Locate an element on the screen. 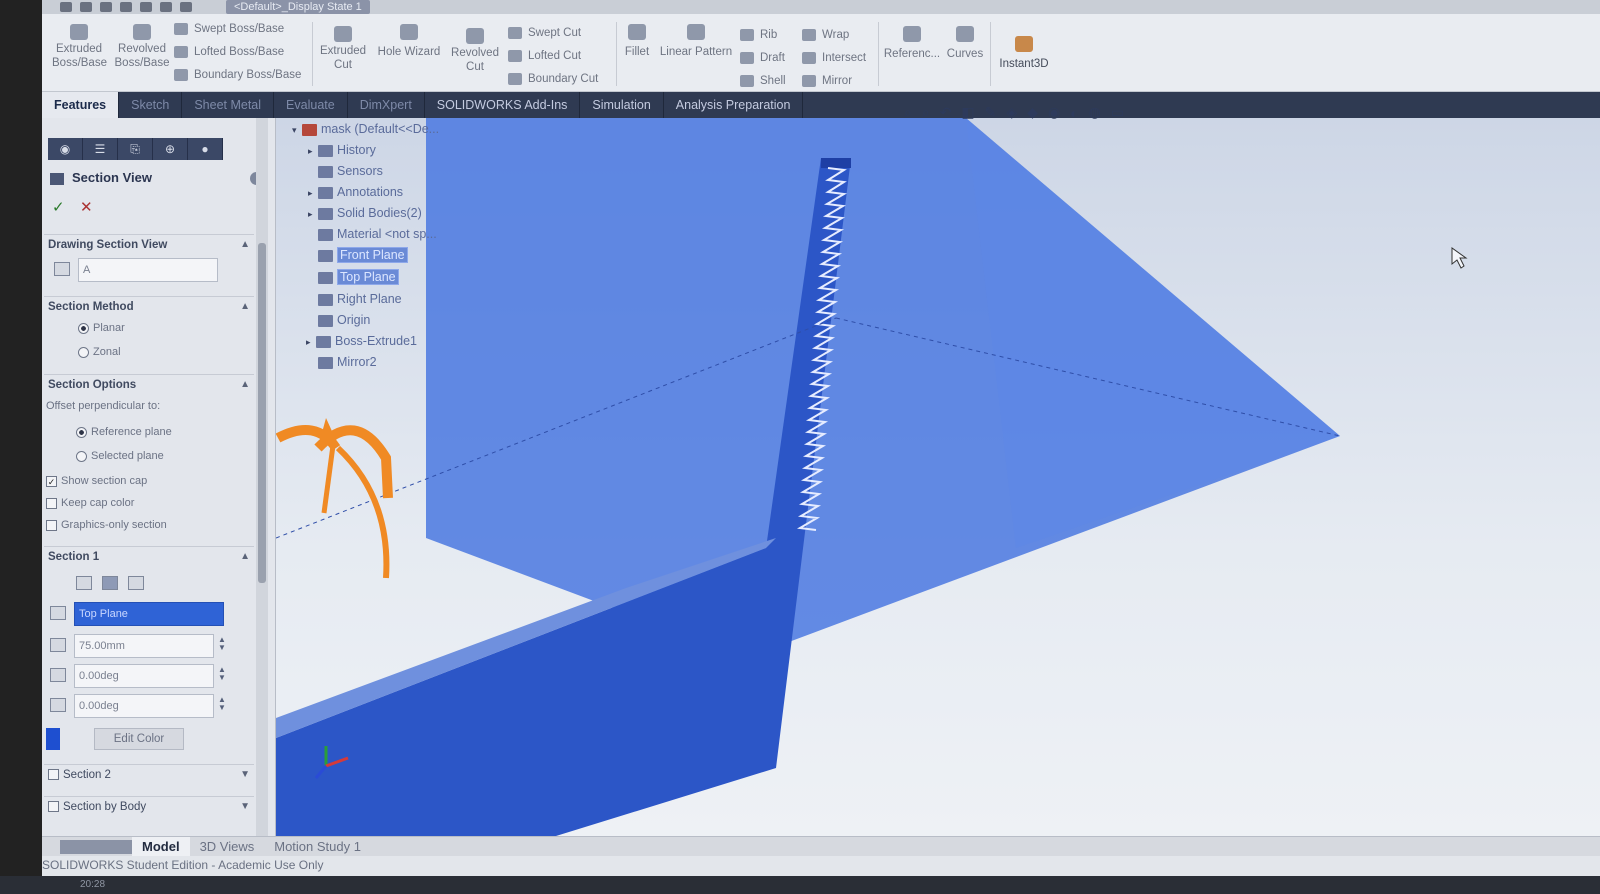  section-view-icon: ◧ is located at coordinates (967, 112).